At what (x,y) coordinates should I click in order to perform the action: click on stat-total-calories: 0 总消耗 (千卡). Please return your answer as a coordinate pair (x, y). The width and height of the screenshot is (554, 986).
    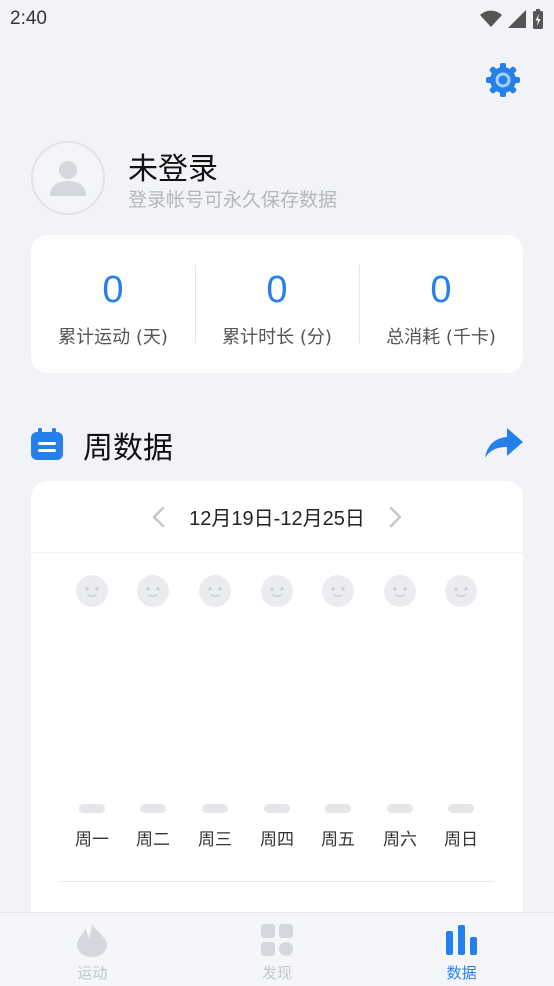
    Looking at the image, I should click on (441, 304).